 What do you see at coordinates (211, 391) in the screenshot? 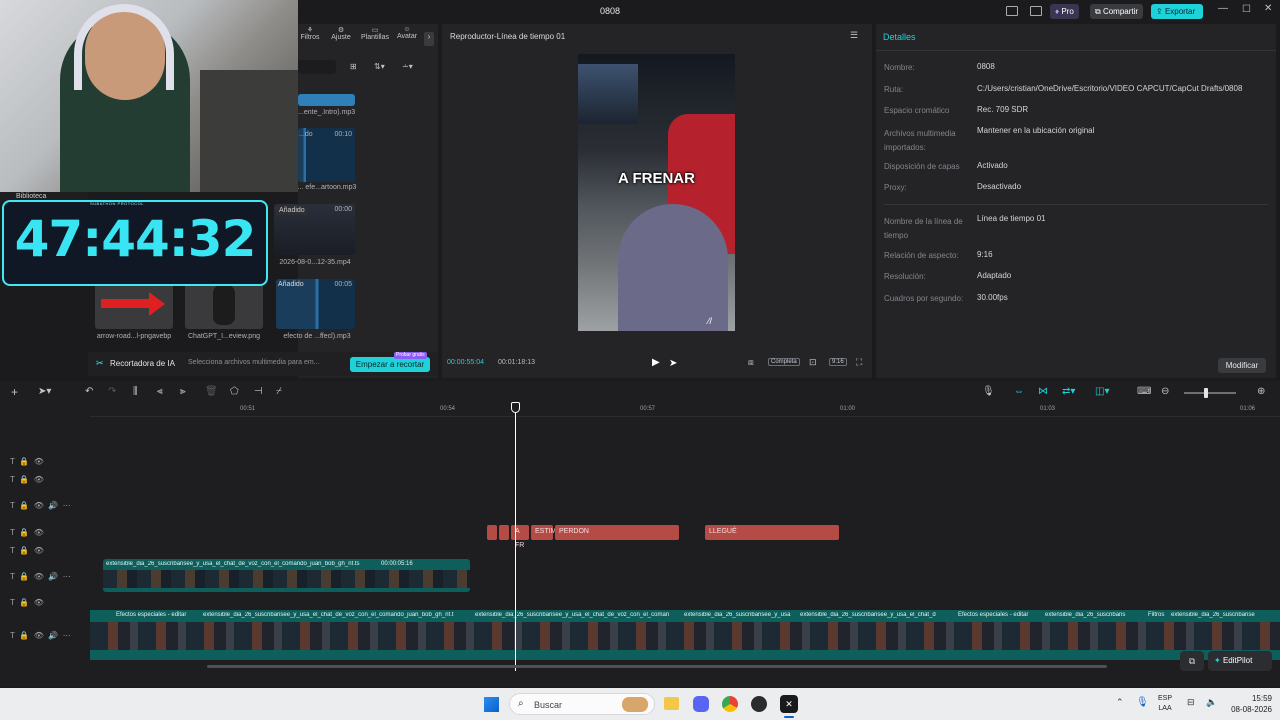
I see `delete-icon: 🗑` at bounding box center [211, 391].